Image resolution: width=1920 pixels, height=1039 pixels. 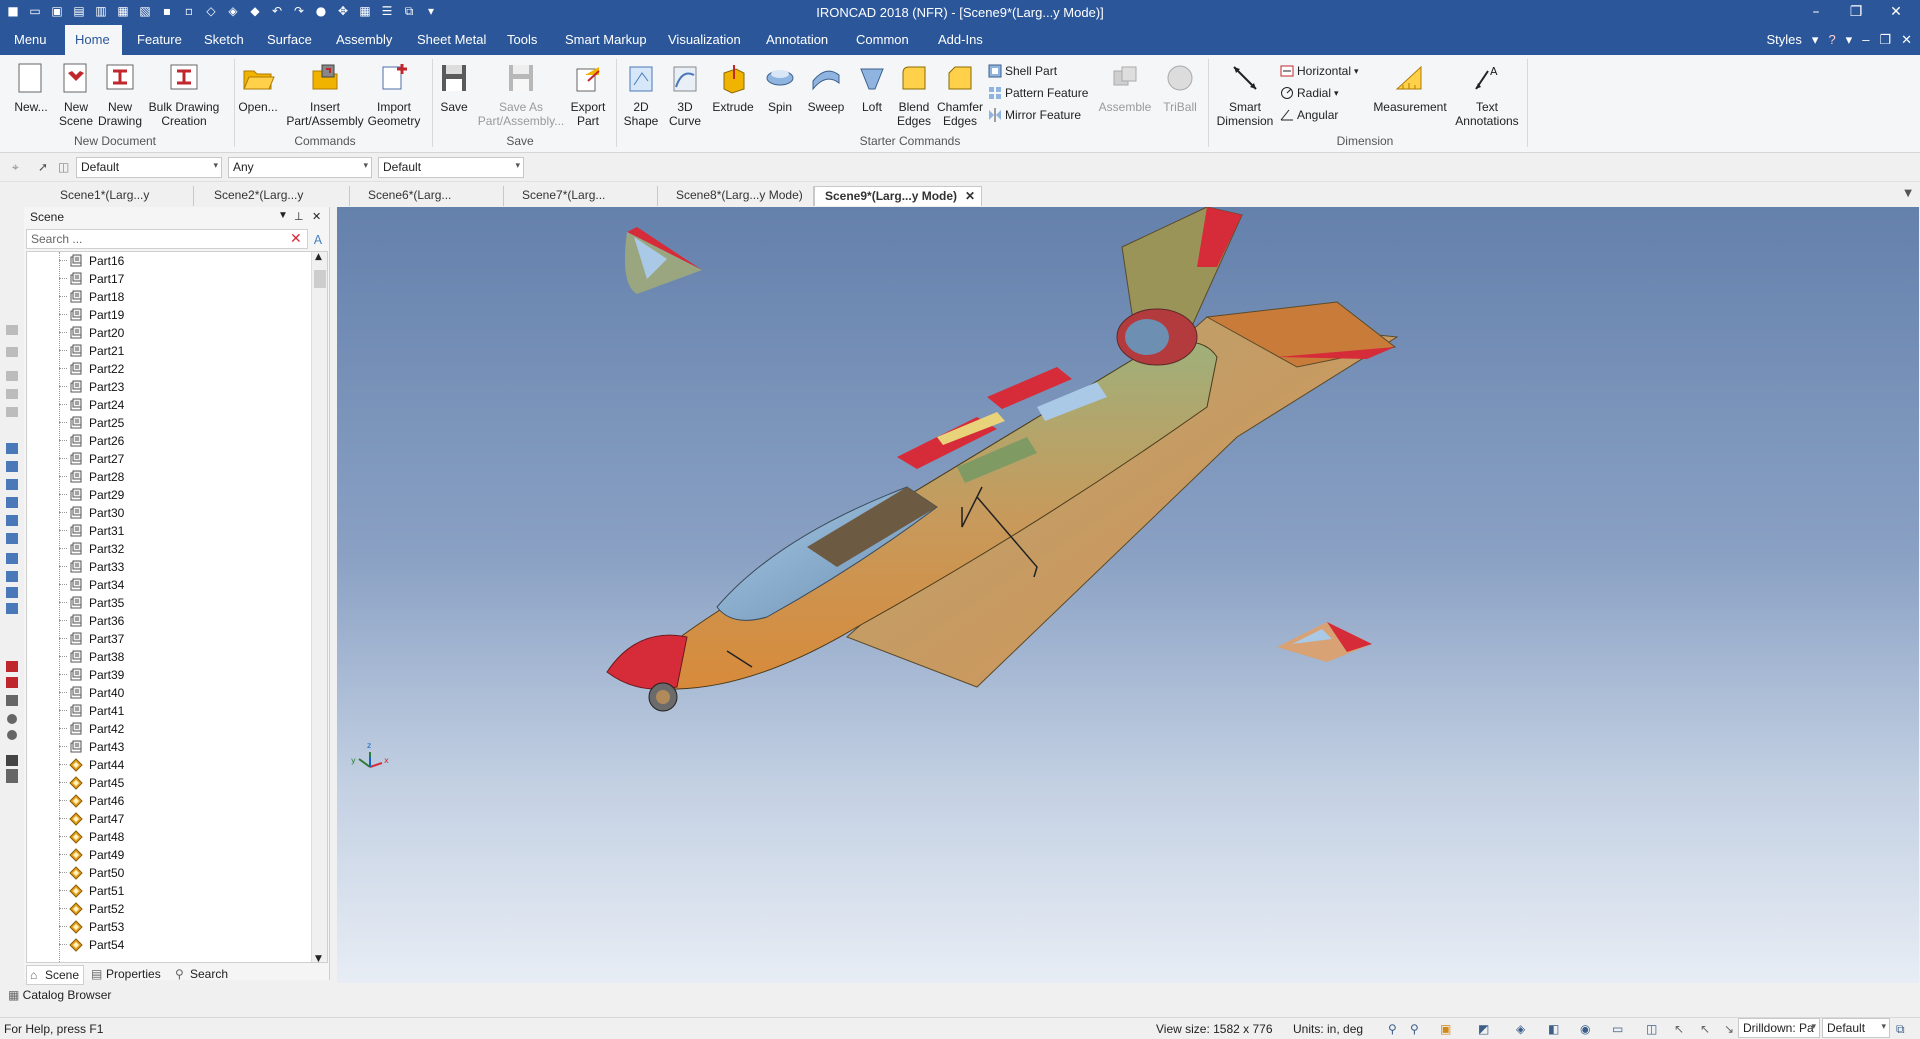 I want to click on layout-icon: ⧉, so click(x=1900, y=1029).